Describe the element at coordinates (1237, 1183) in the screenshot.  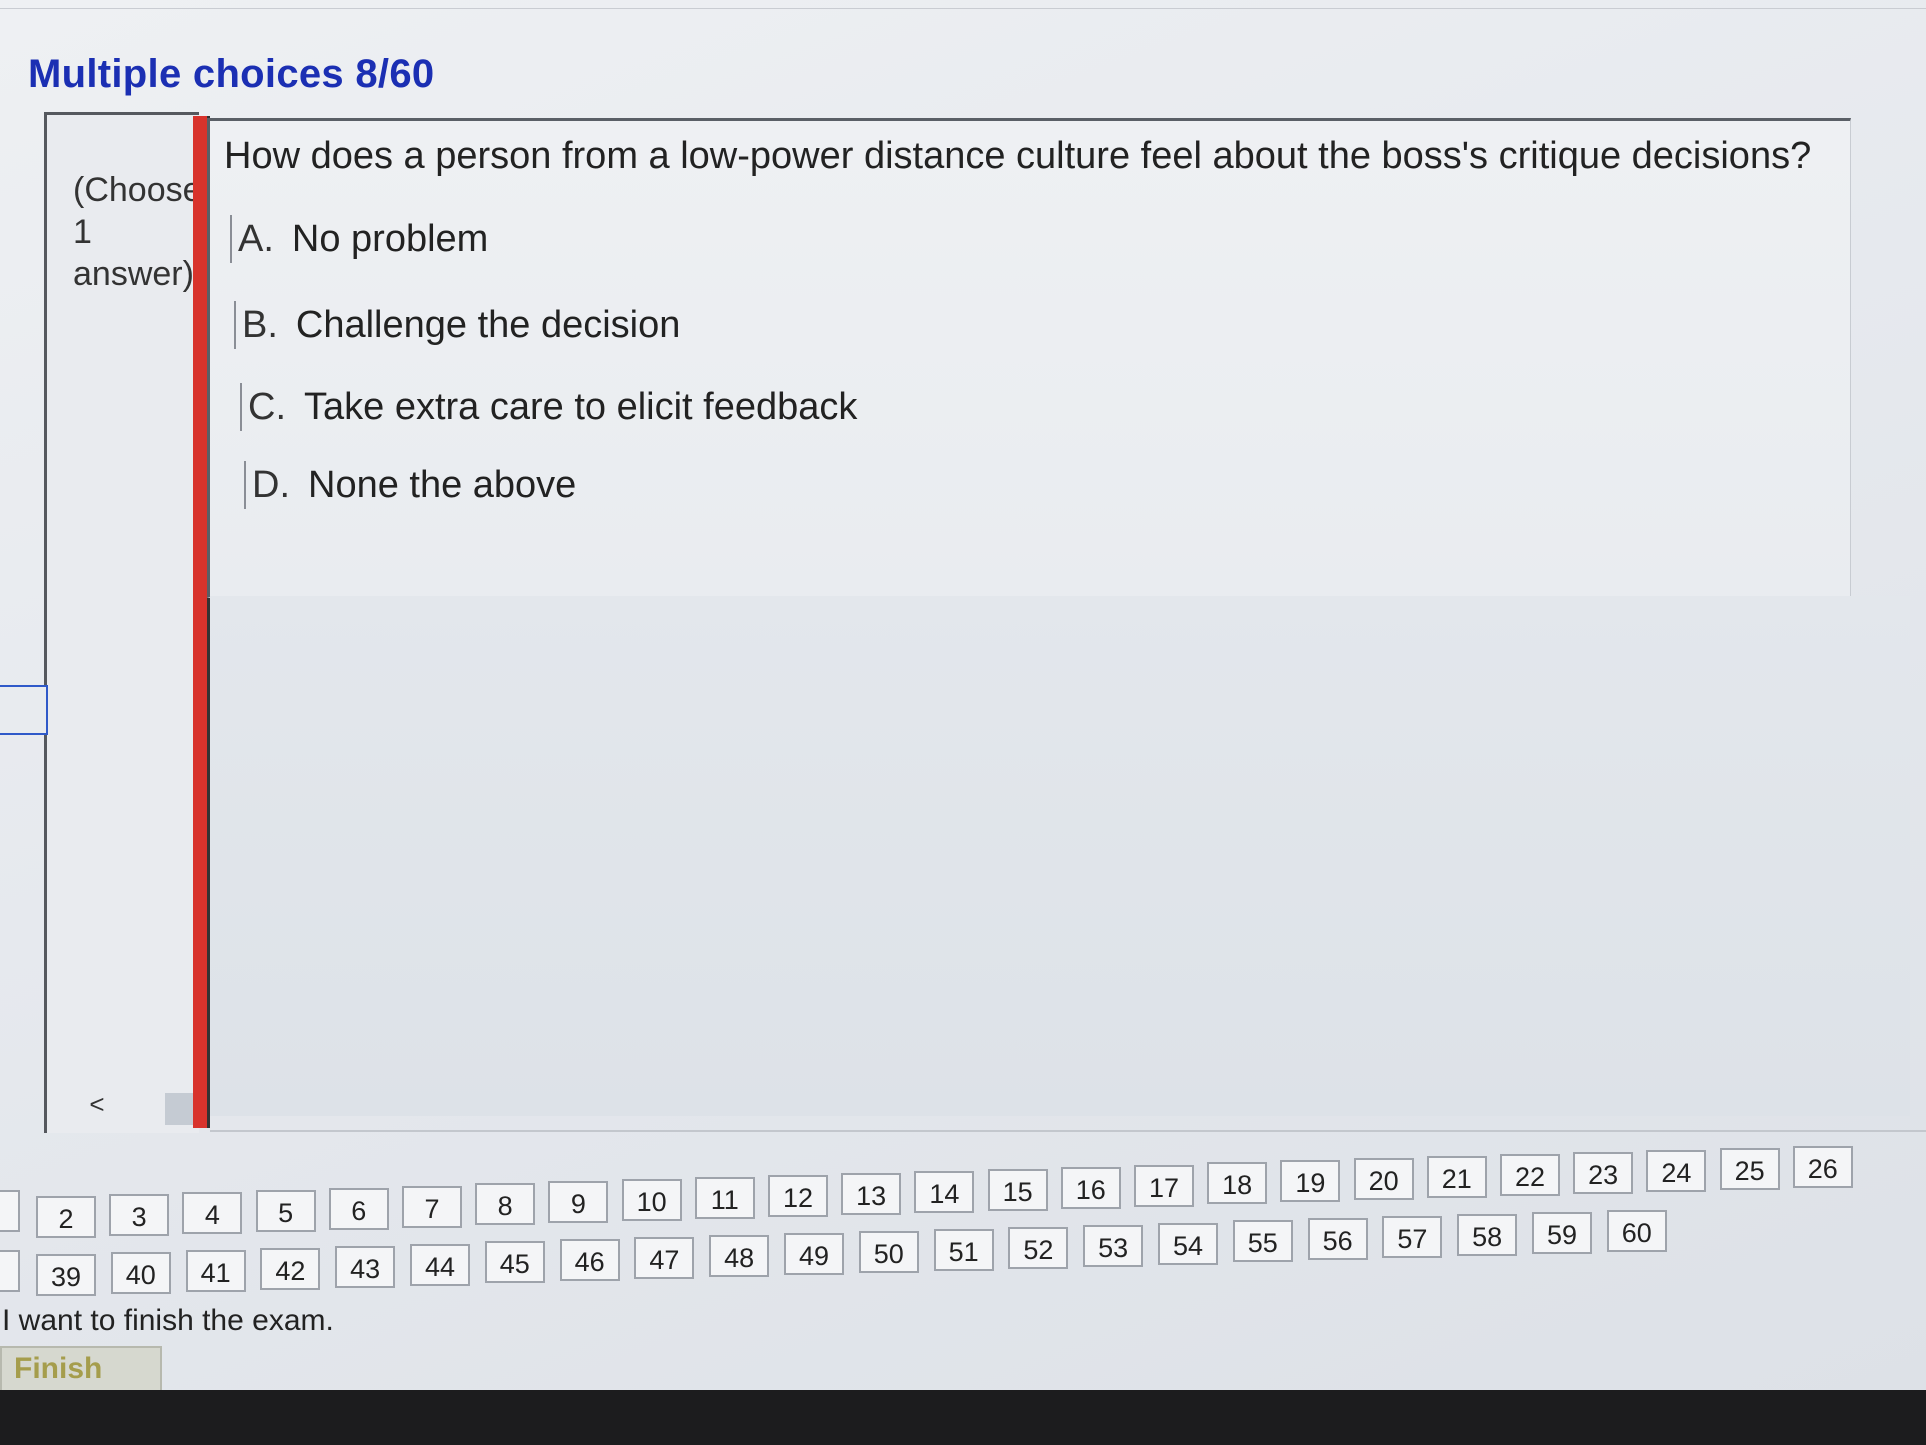
I see `question-nav-button: 18` at that location.